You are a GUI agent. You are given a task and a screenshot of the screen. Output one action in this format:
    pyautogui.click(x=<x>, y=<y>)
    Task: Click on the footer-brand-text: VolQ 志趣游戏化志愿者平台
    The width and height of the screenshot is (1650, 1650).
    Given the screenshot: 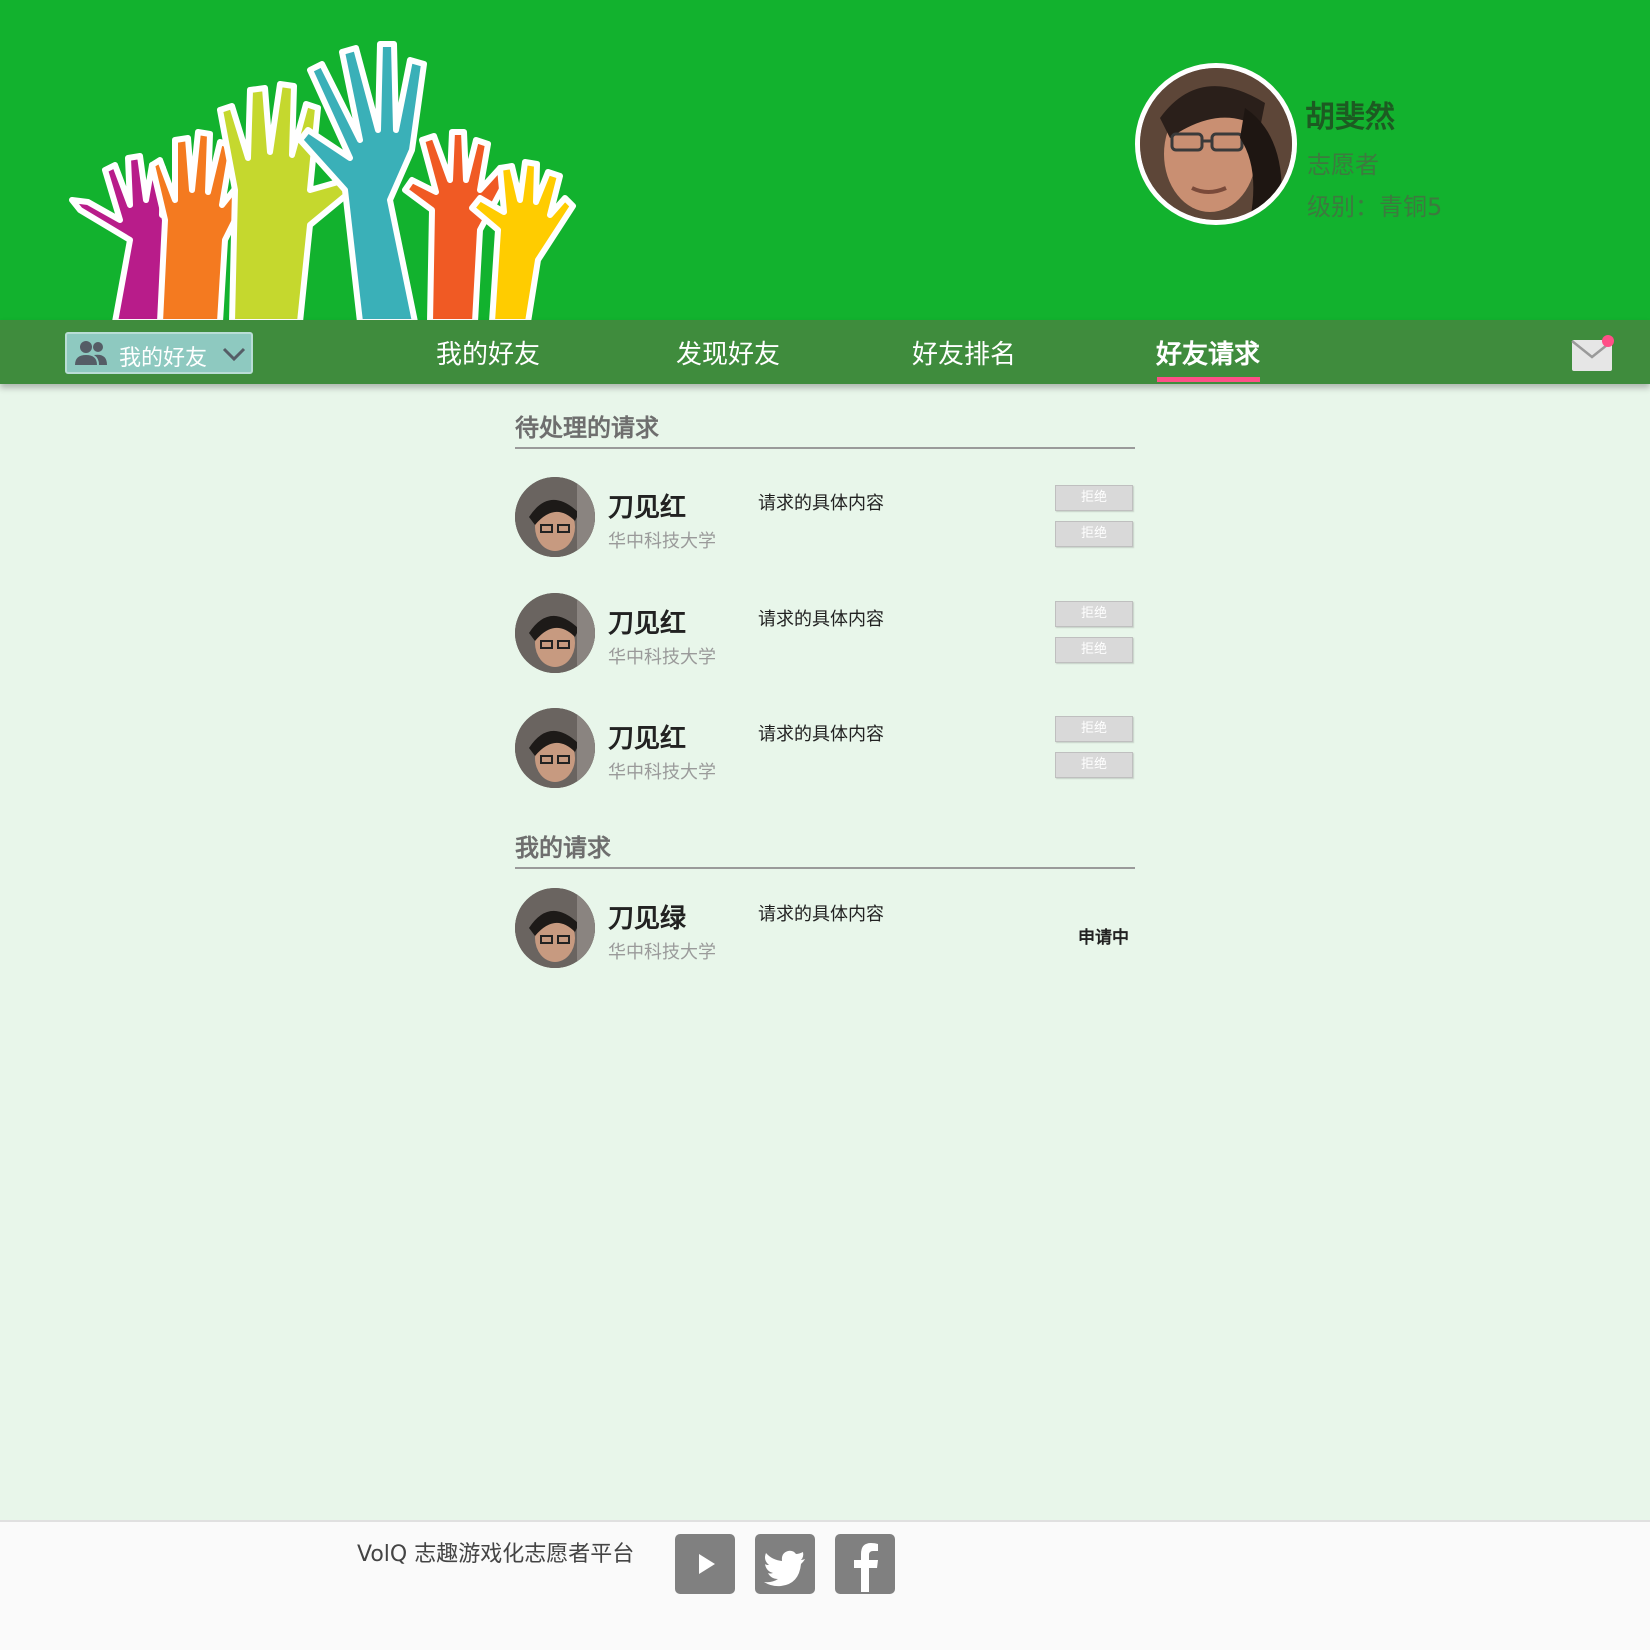 What is the action you would take?
    pyautogui.click(x=496, y=1554)
    